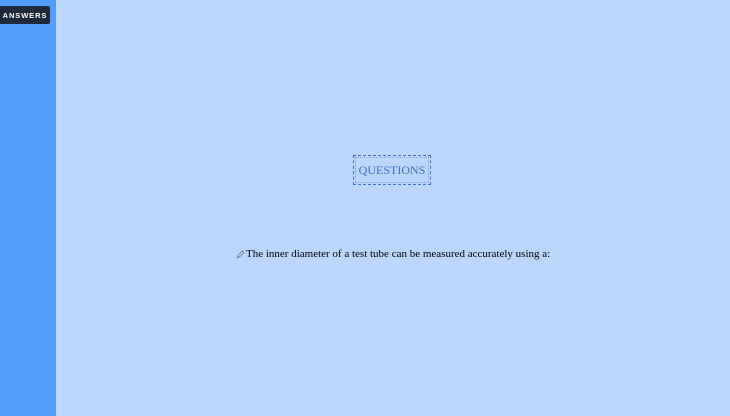 The image size is (730, 416). Describe the element at coordinates (240, 254) in the screenshot. I see `pencil-icon` at that location.